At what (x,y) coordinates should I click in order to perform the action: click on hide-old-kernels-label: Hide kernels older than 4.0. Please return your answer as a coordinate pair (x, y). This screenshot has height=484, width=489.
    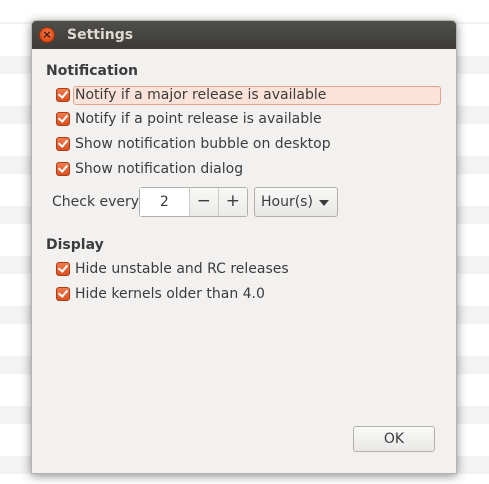
    Looking at the image, I should click on (170, 294).